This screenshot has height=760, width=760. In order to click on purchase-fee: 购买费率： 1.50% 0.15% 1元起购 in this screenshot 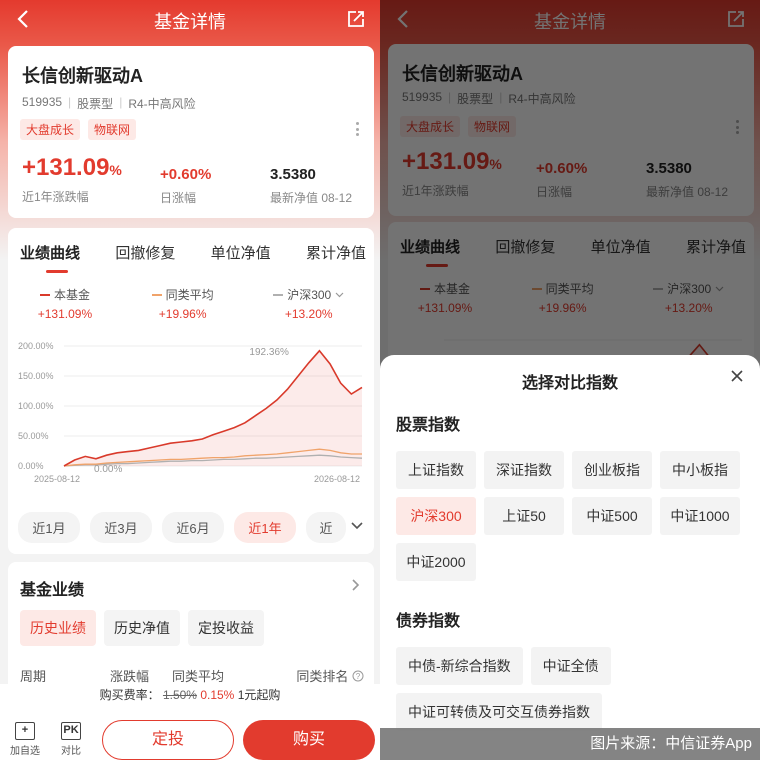, I will do `click(190, 694)`.